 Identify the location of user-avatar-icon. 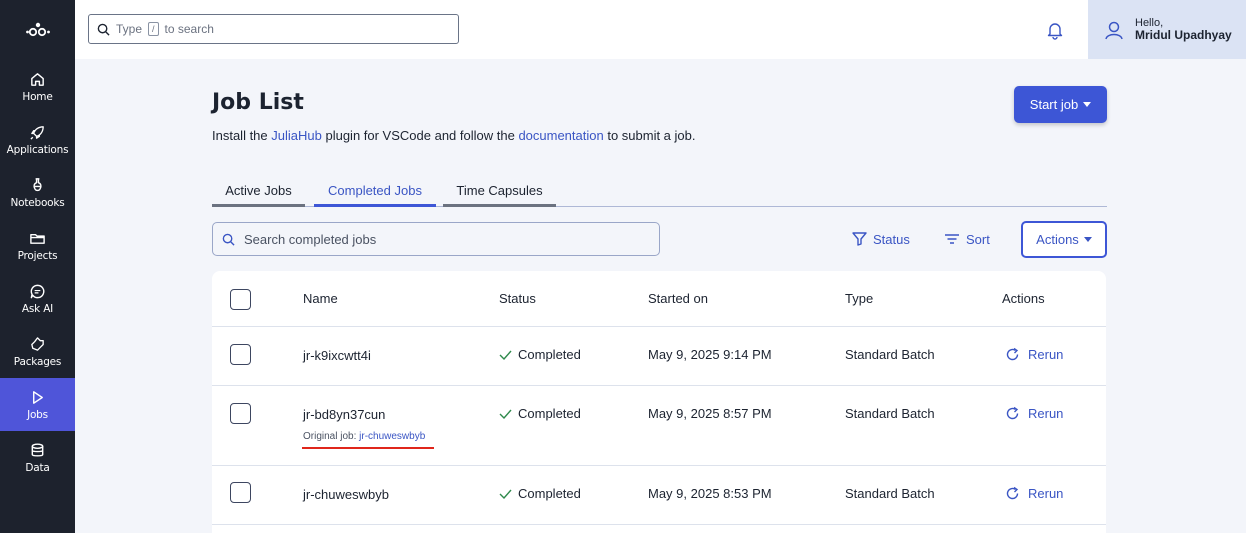
(1114, 30).